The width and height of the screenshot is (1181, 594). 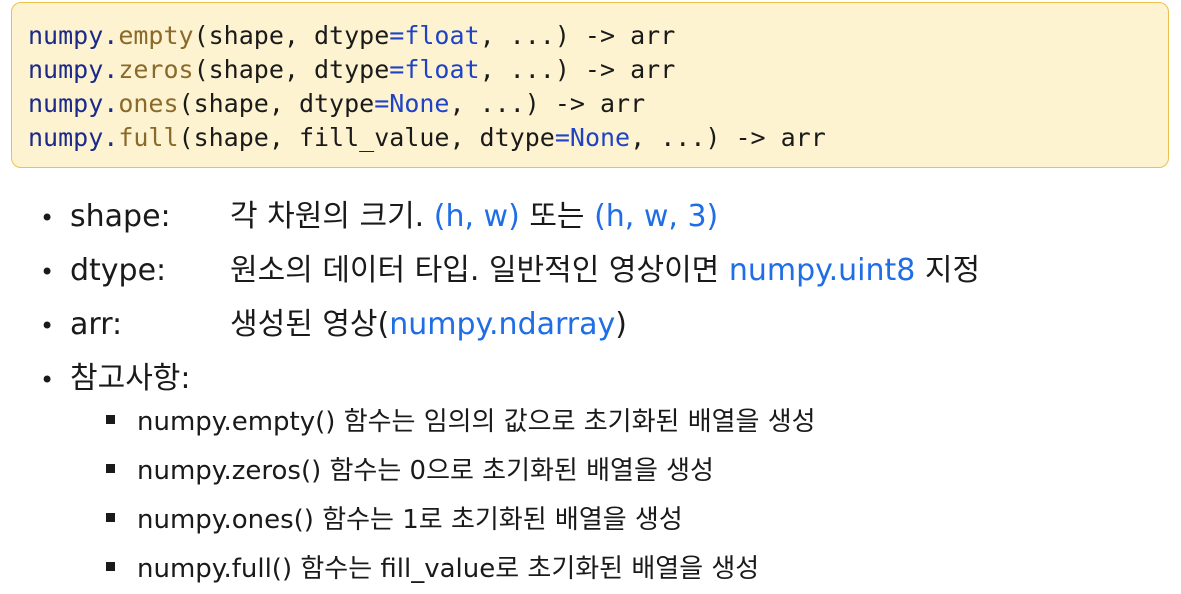 I want to click on note-text: numpy.full() 함수는 fill_value로 초기화된 배열을 생성, so click(x=448, y=569).